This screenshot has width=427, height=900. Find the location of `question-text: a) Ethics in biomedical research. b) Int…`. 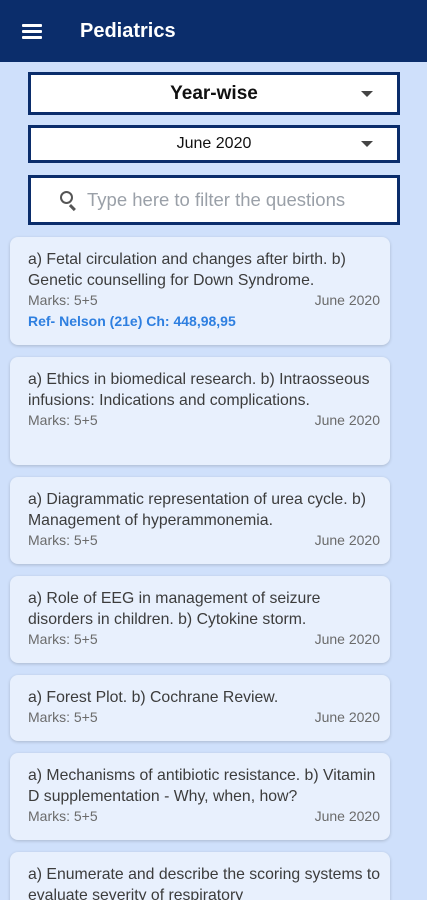

question-text: a) Ethics in biomedical research. b) Int… is located at coordinates (199, 390).